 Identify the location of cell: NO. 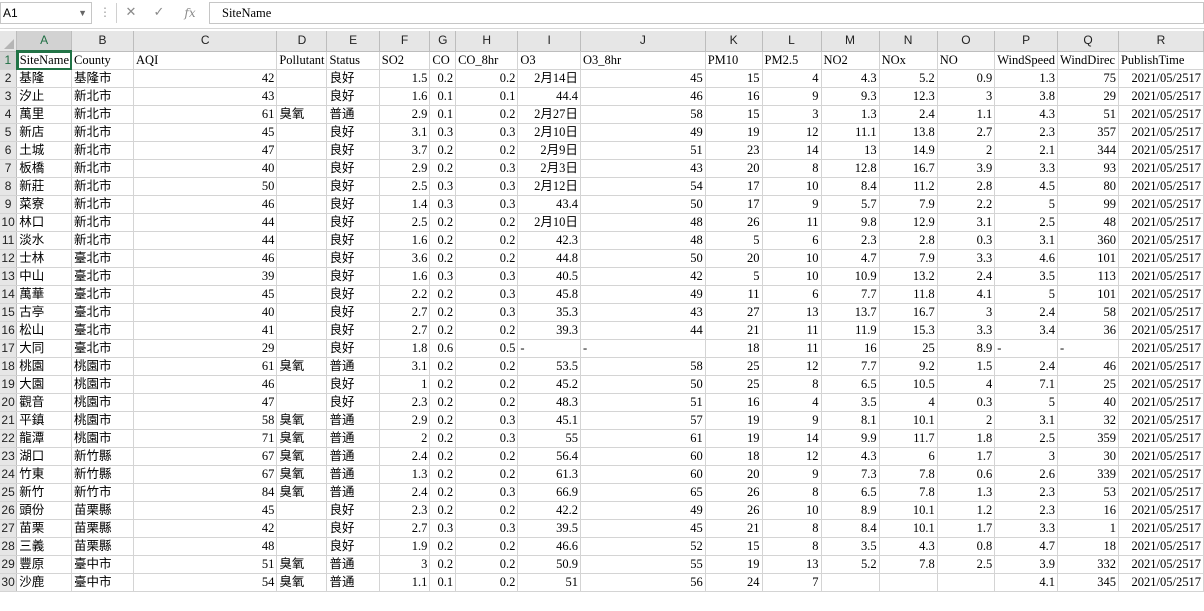
(966, 60).